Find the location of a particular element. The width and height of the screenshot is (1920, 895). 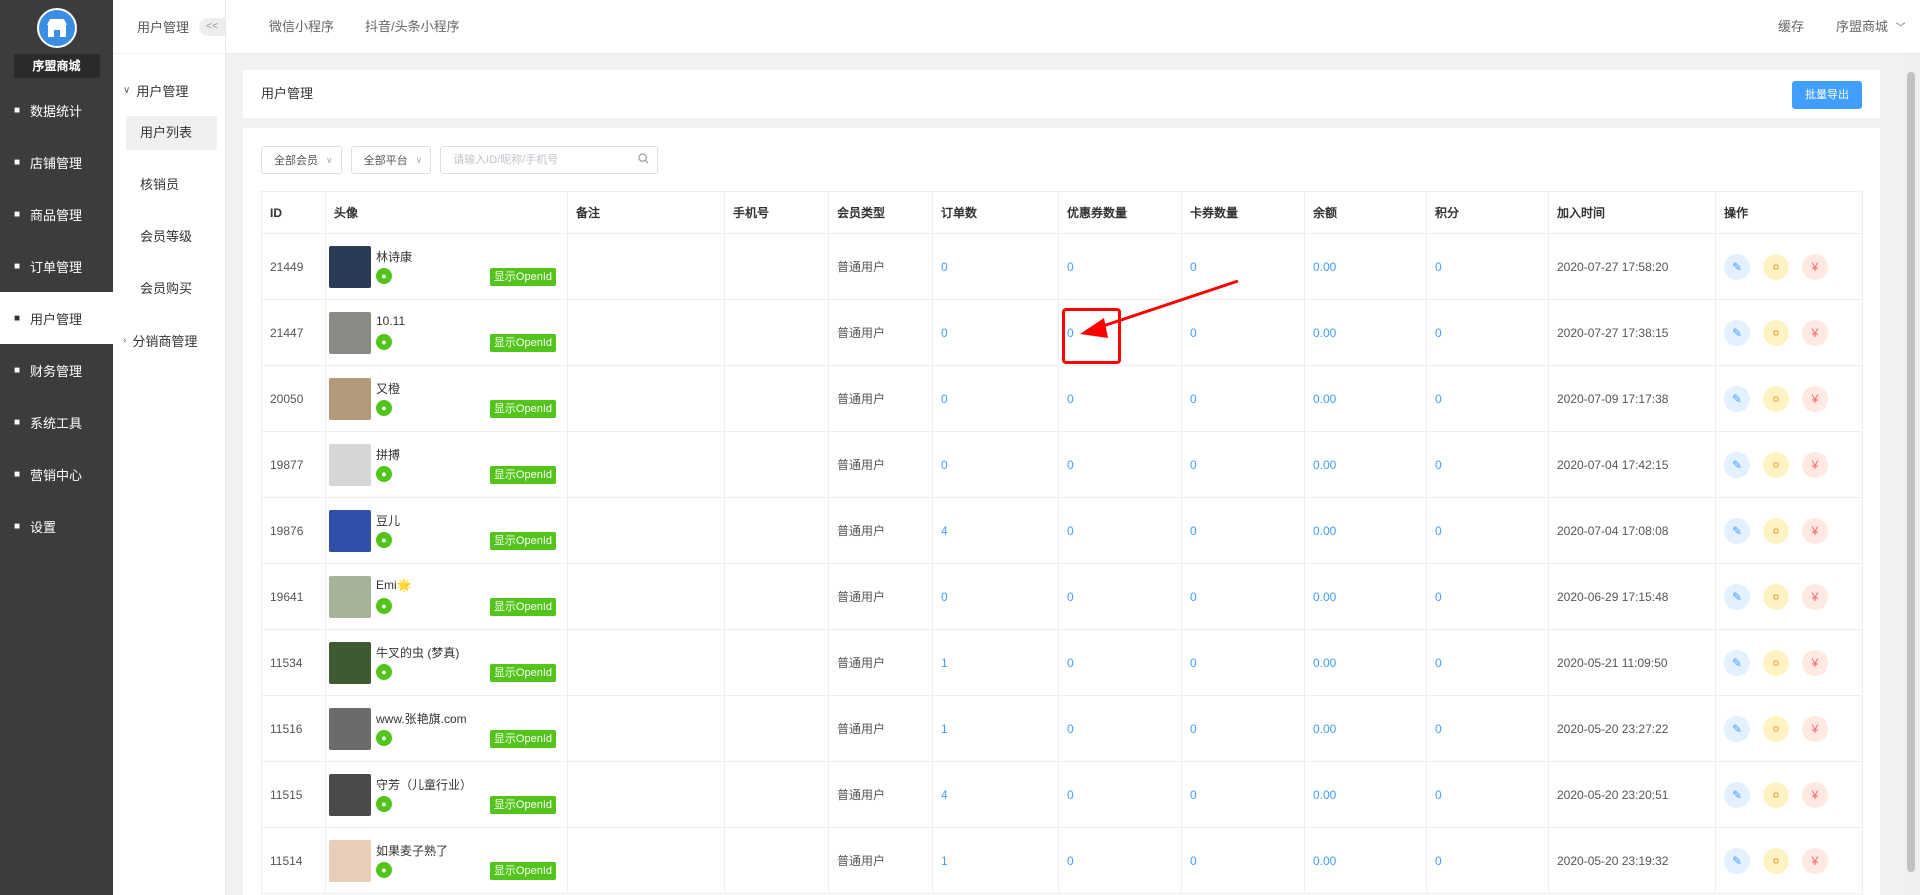

subnav-item-member-purchase: 会员购买 is located at coordinates (171, 289).